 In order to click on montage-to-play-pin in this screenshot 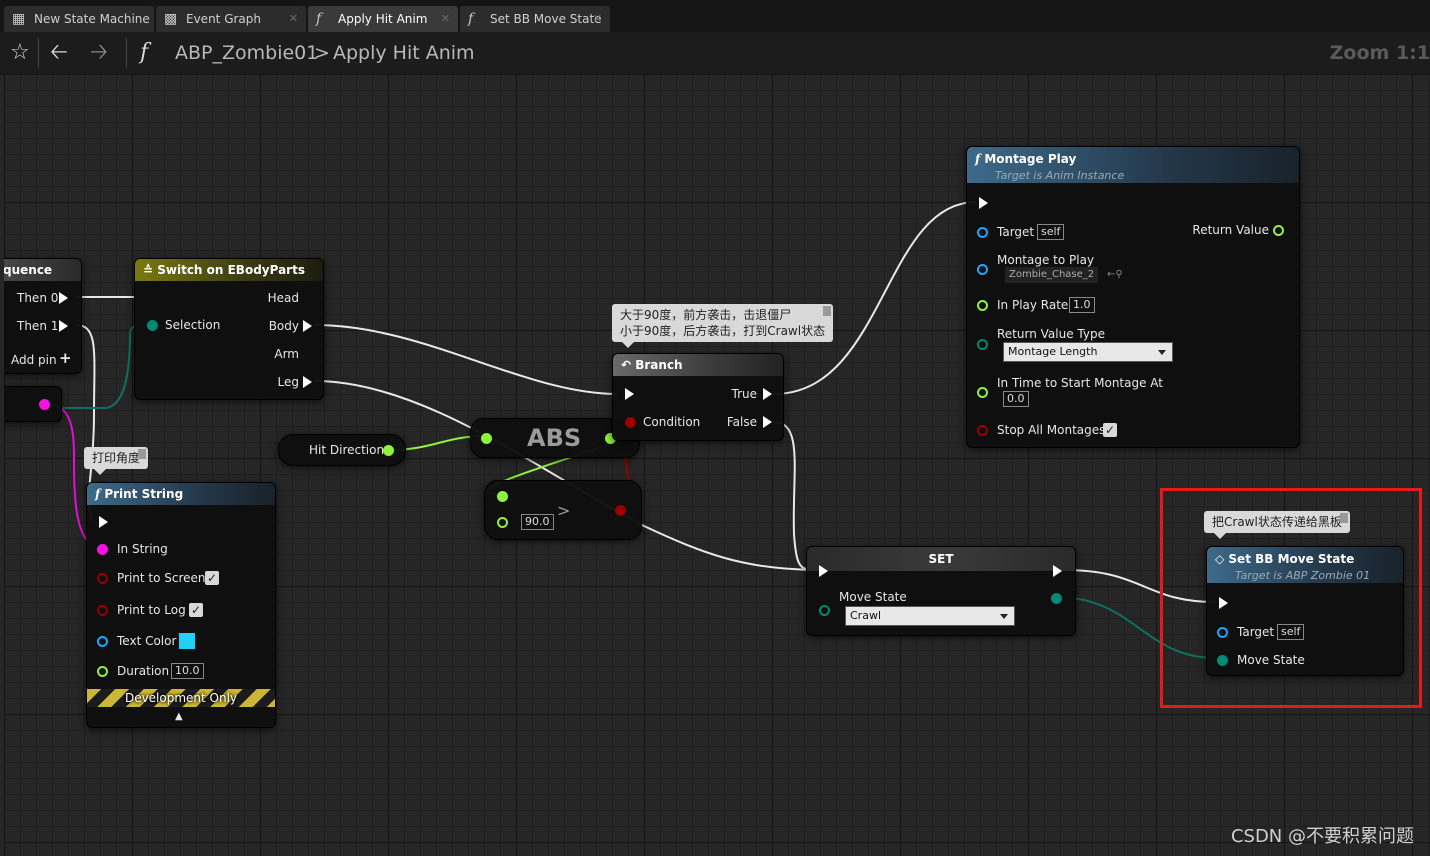, I will do `click(982, 269)`.